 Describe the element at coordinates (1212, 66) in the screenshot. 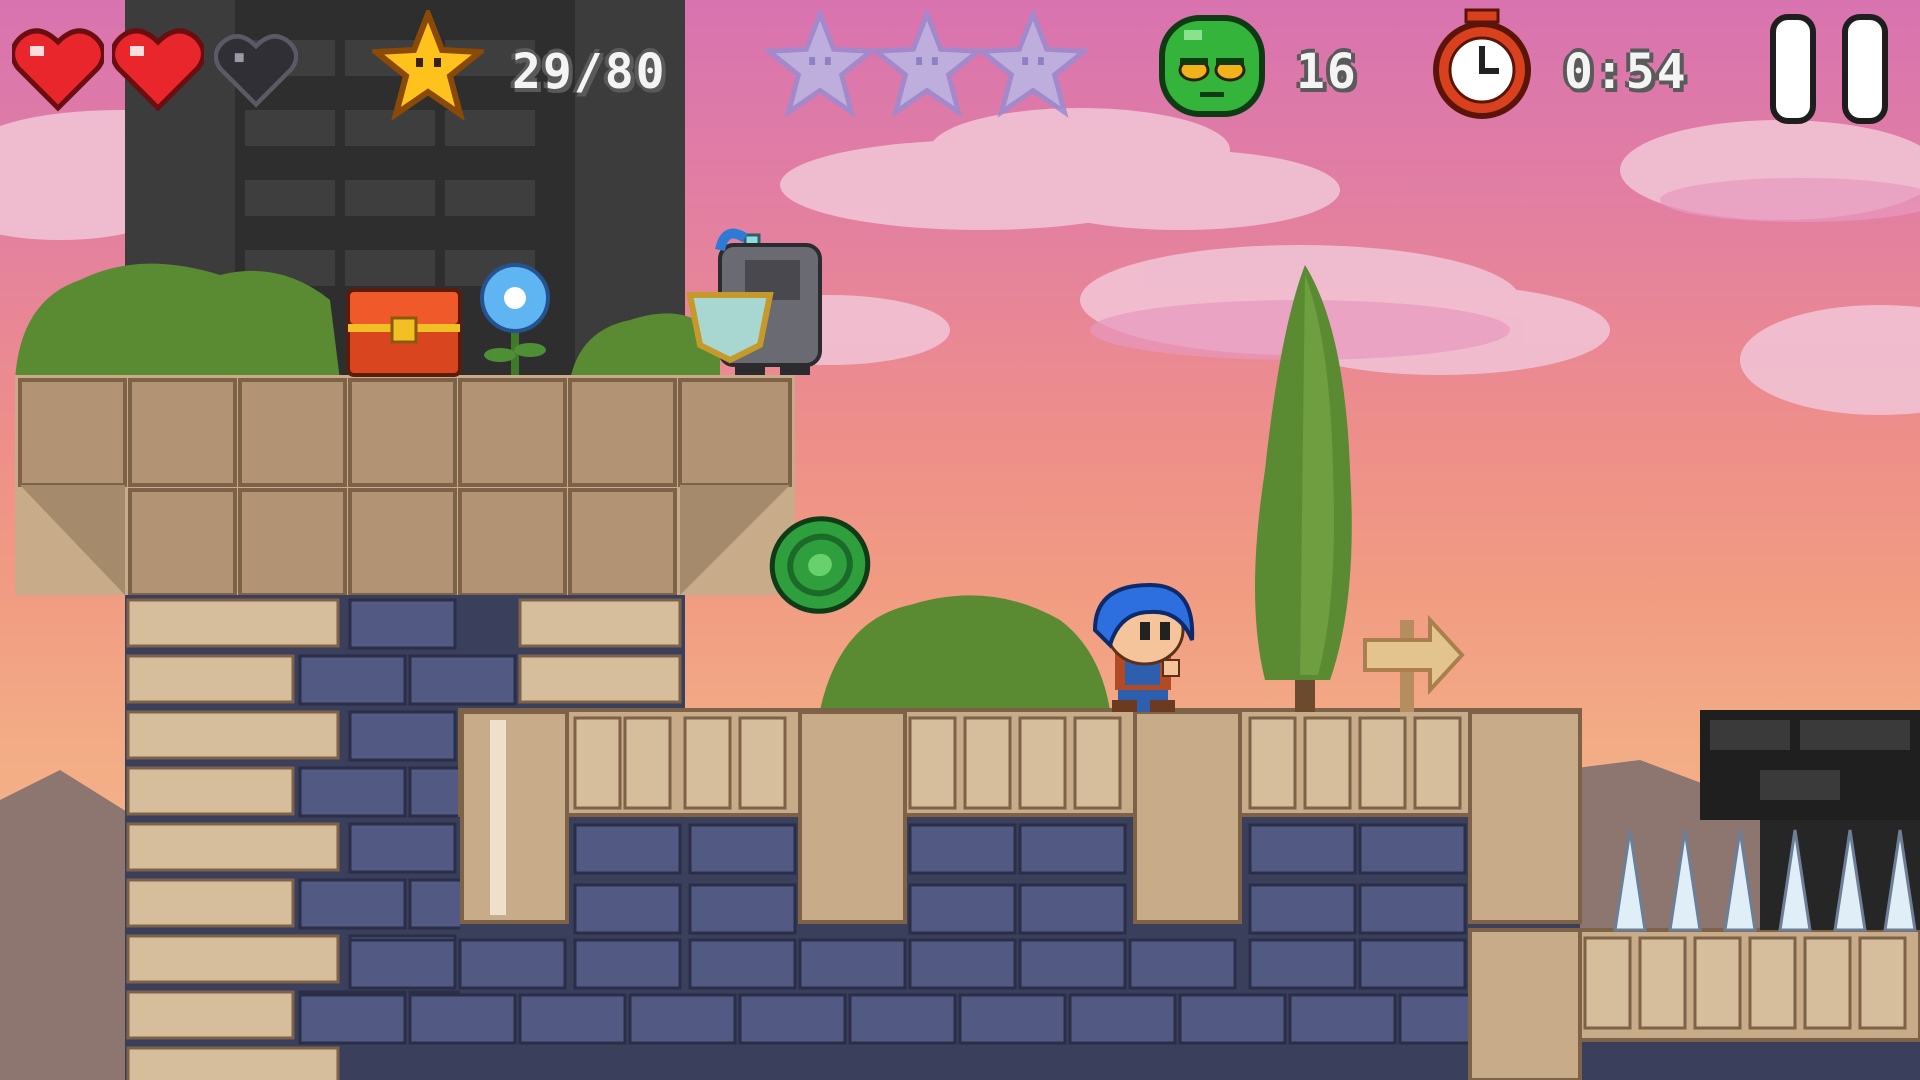

I see `slime-enemy-icon` at that location.